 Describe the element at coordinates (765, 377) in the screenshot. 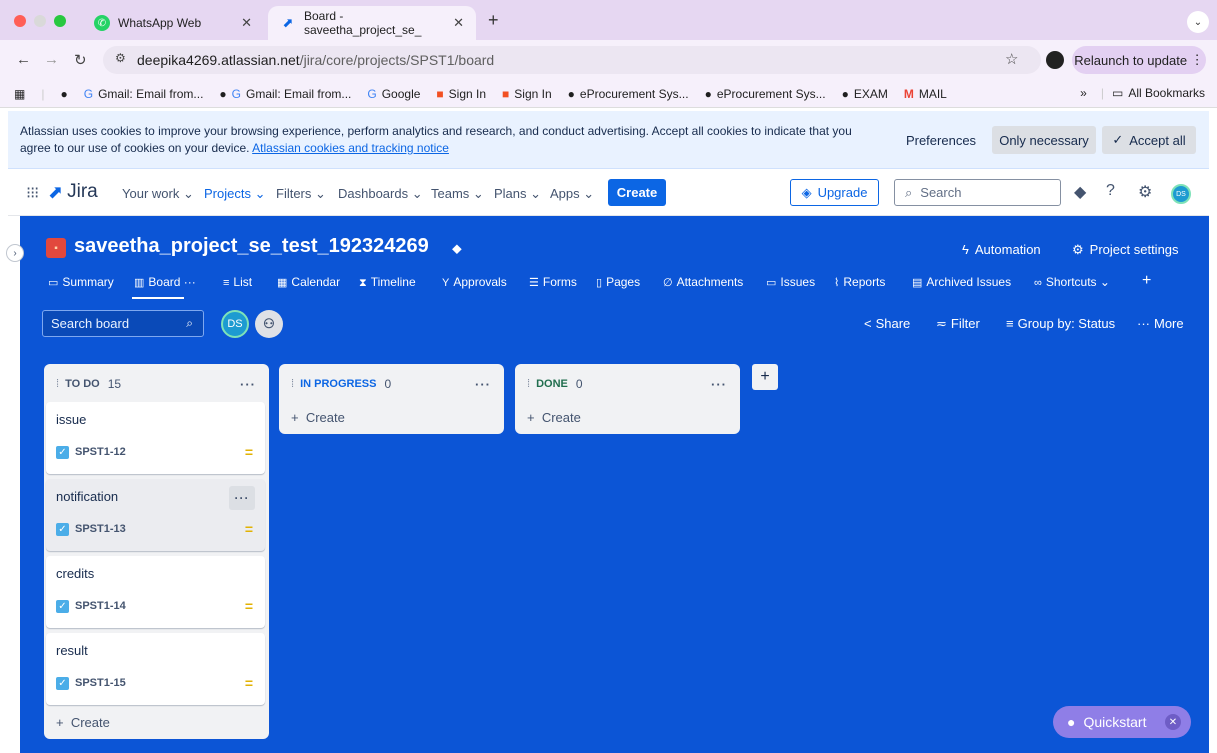

I see `add-column-button: +` at that location.